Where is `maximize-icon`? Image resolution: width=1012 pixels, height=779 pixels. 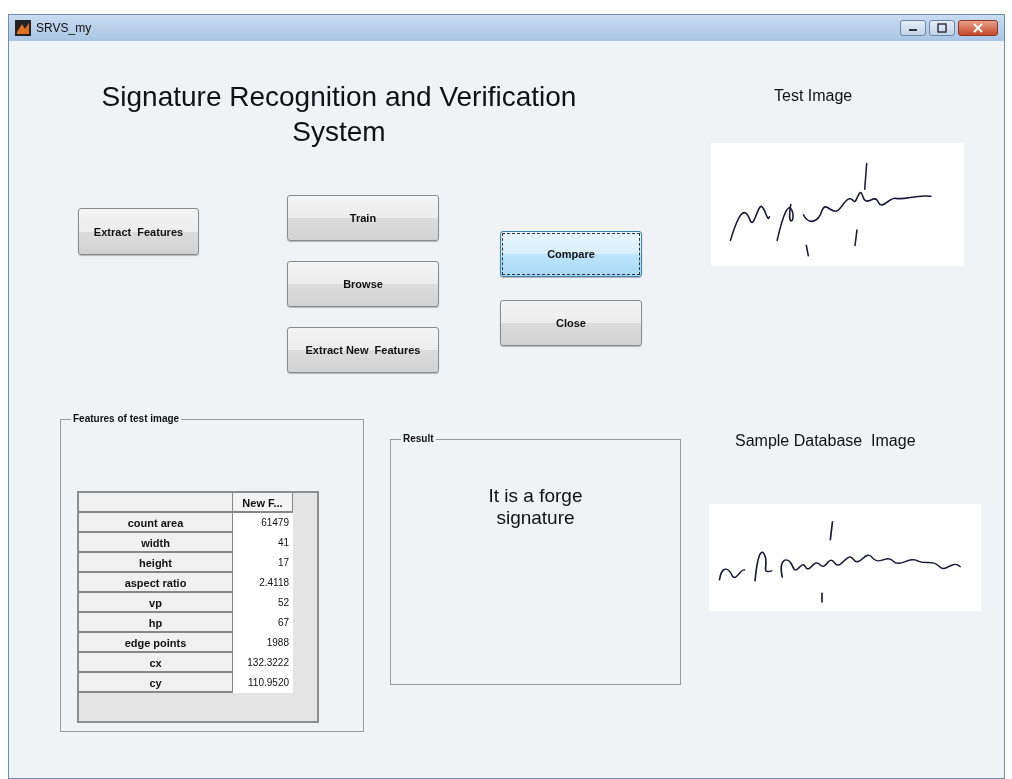 maximize-icon is located at coordinates (942, 28).